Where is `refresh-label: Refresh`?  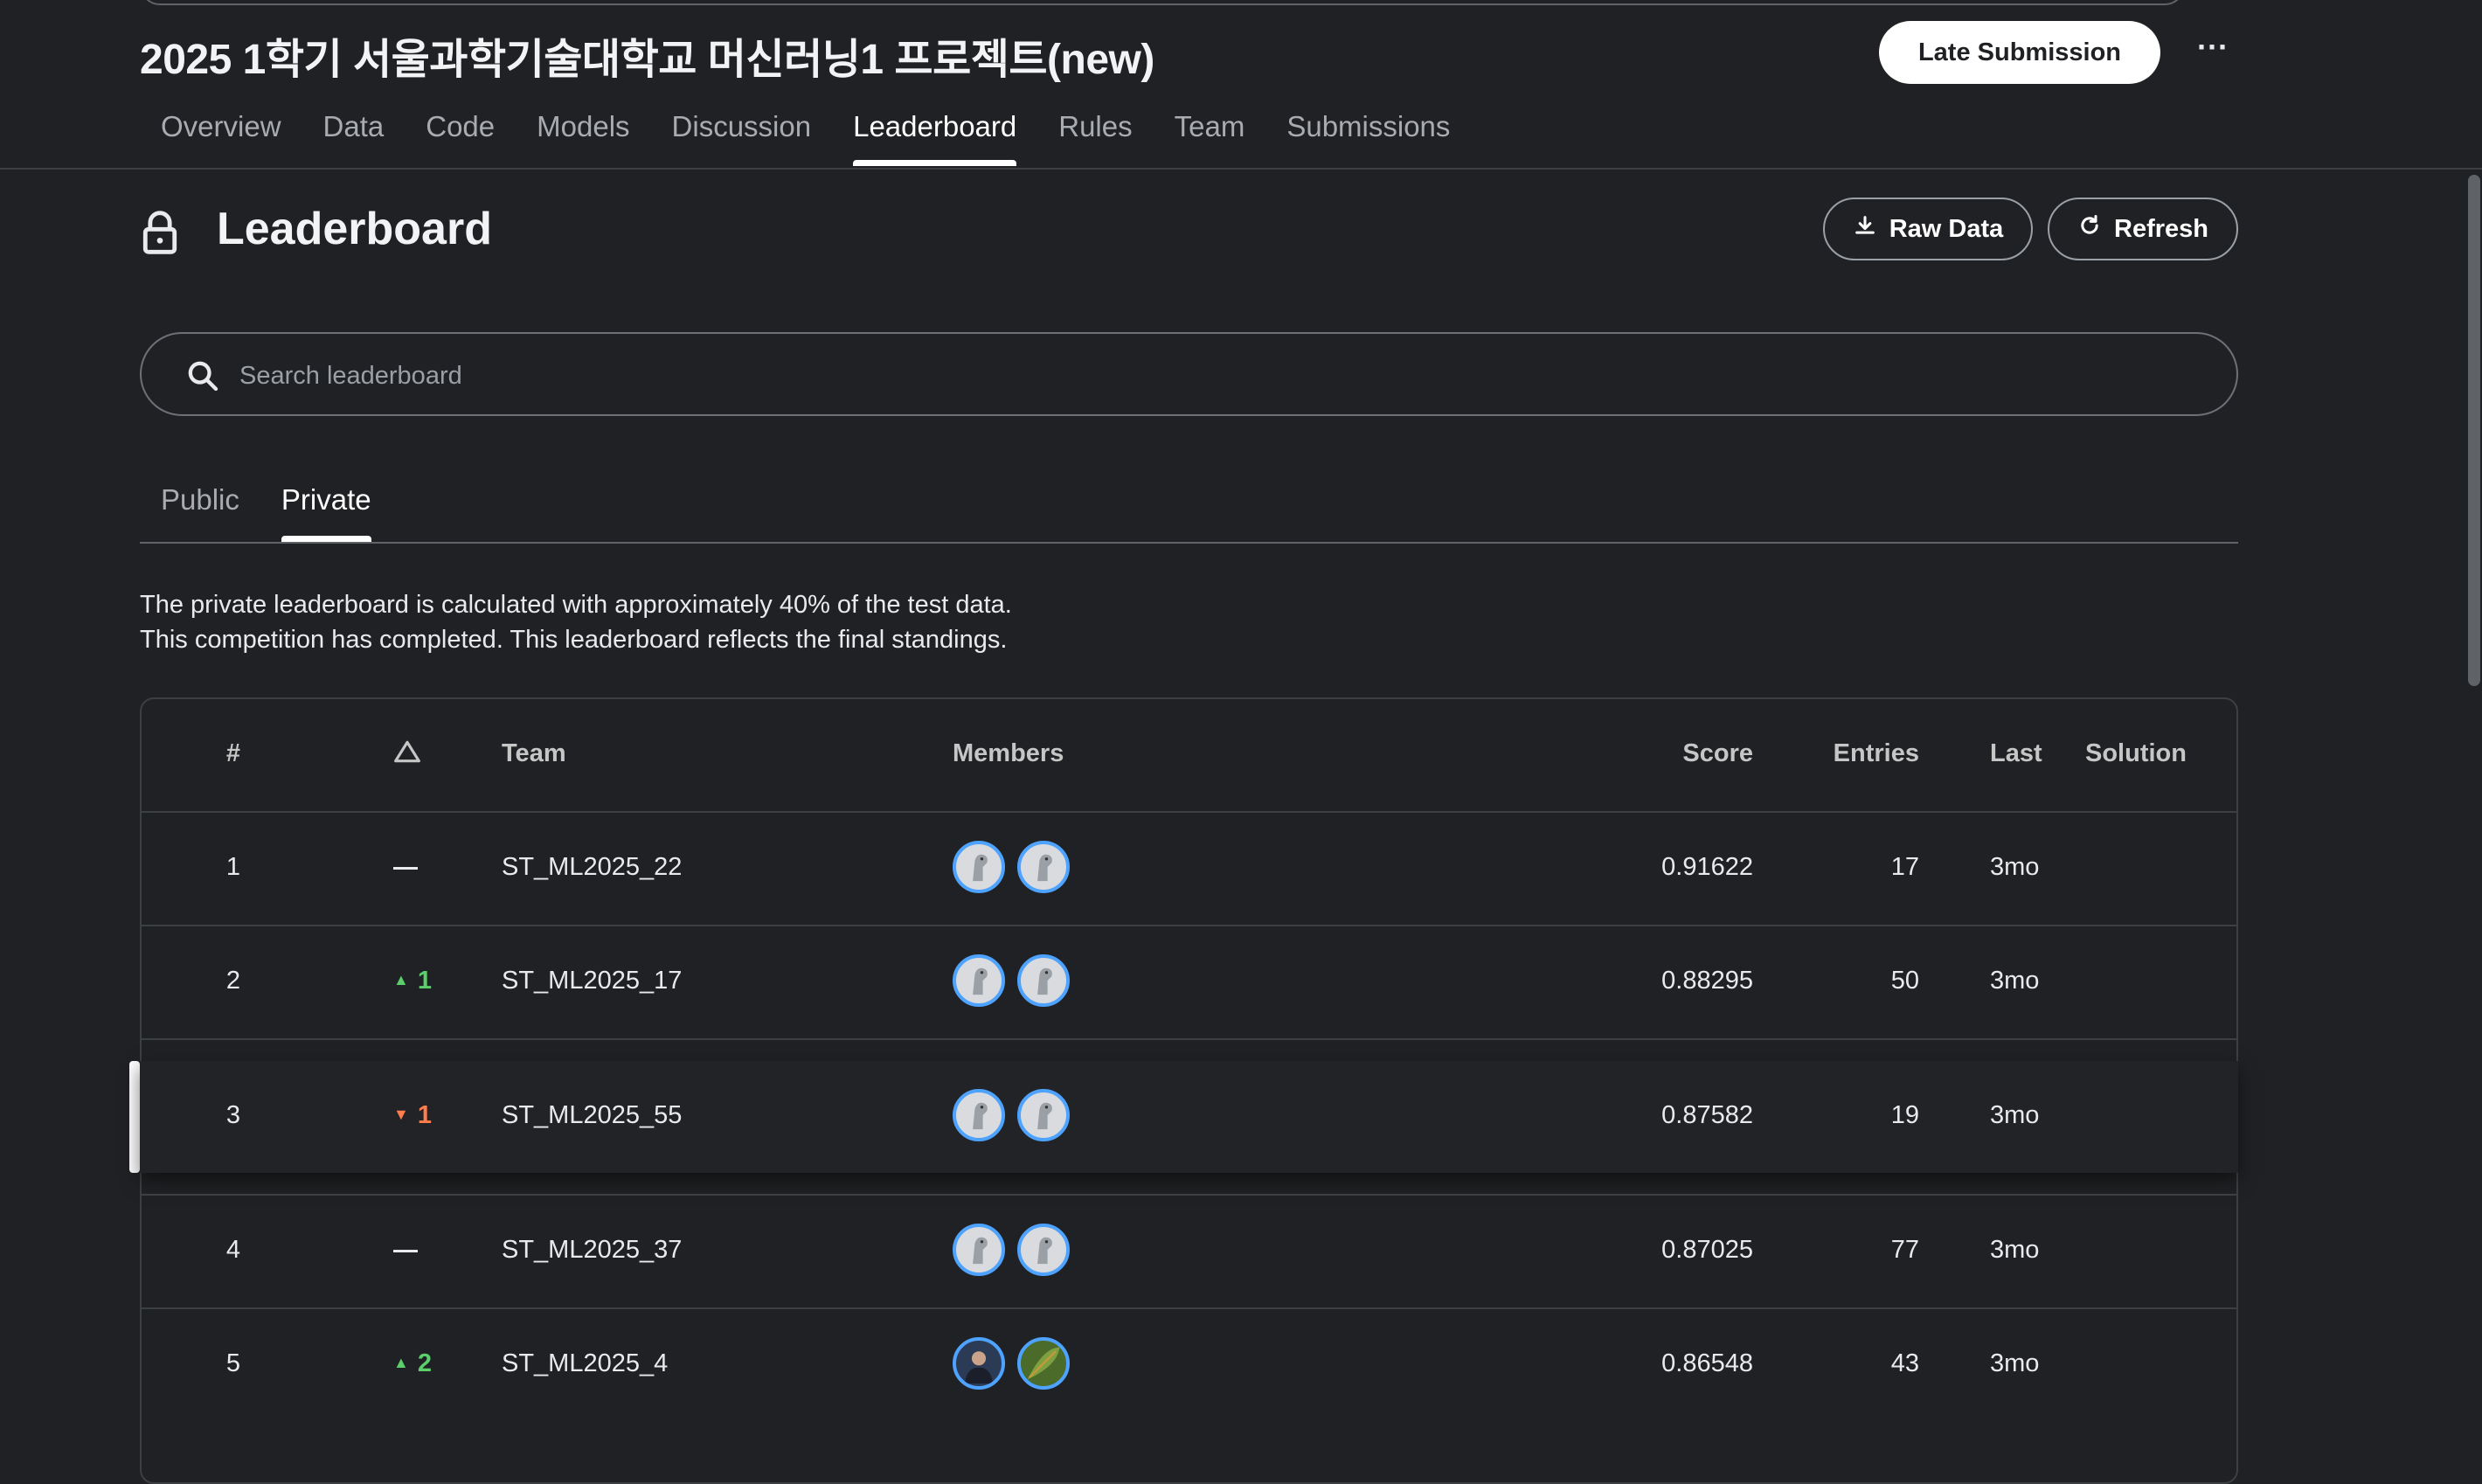
refresh-label: Refresh is located at coordinates (2161, 229).